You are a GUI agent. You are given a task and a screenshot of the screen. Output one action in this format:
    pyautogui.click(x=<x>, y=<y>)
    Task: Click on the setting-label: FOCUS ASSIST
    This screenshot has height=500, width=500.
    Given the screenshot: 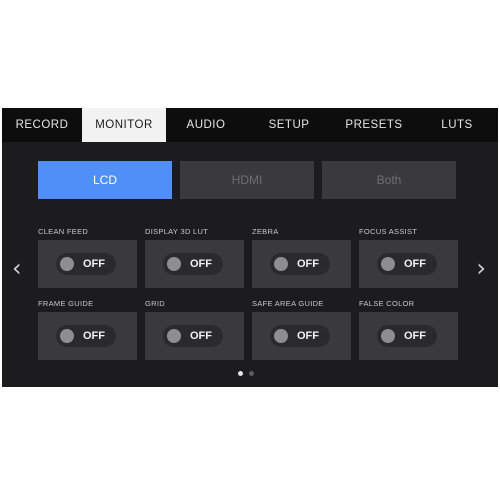 What is the action you would take?
    pyautogui.click(x=388, y=231)
    